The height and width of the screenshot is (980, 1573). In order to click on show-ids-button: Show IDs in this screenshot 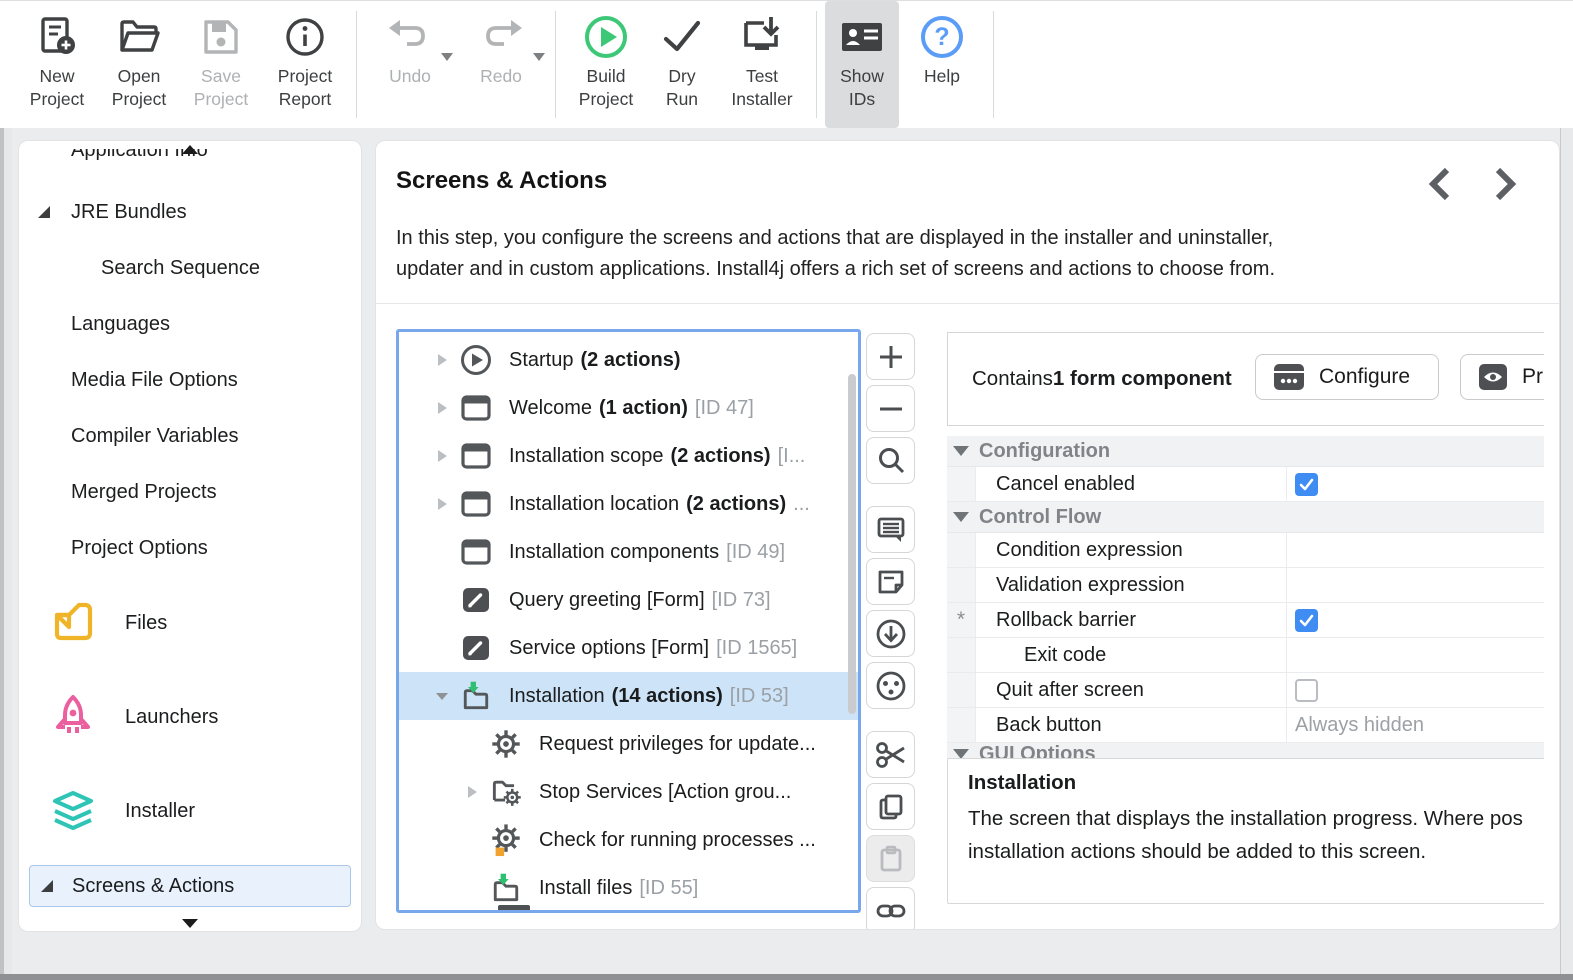, I will do `click(862, 64)`.